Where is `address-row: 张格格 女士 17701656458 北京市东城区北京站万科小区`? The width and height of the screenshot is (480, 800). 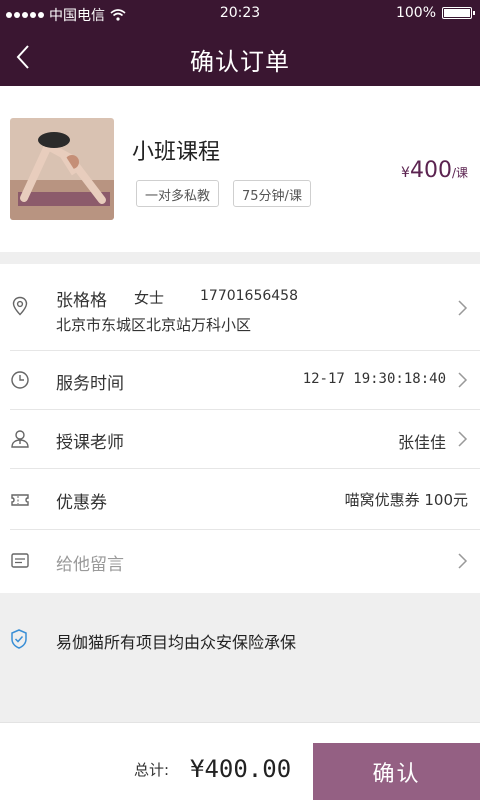 address-row: 张格格 女士 17701656458 北京市东城区北京站万科小区 is located at coordinates (240, 307).